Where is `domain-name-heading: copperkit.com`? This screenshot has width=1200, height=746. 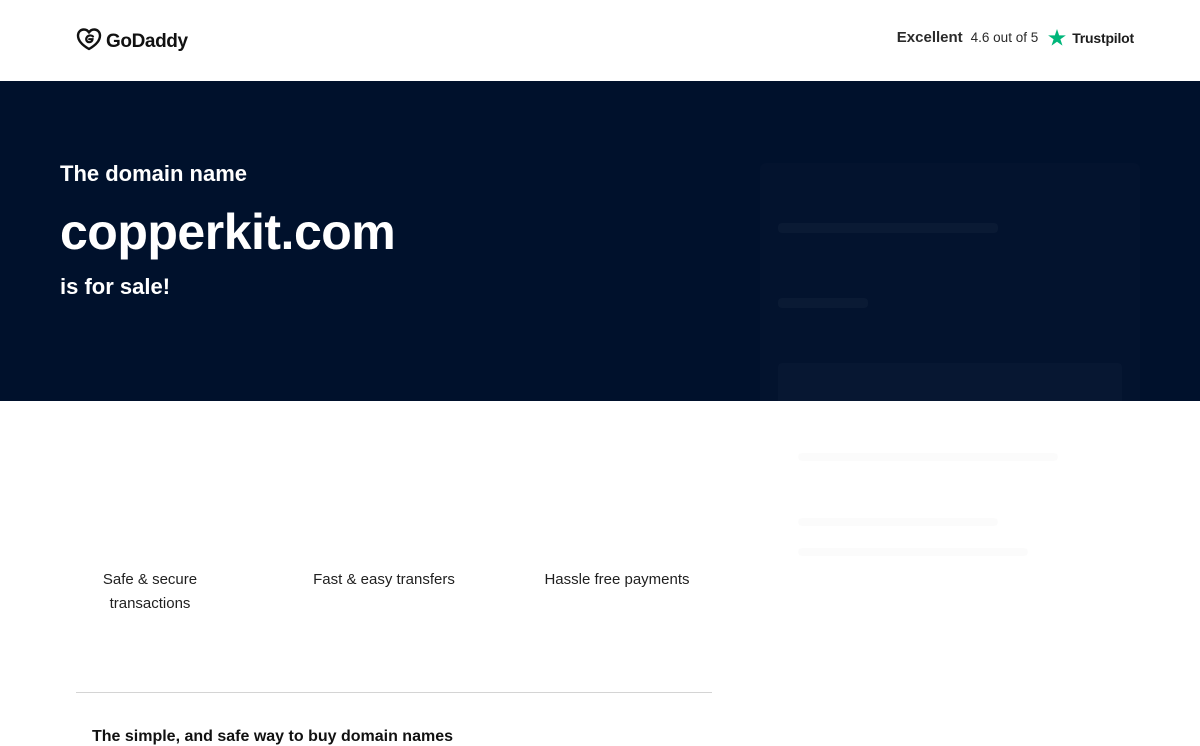
domain-name-heading: copperkit.com is located at coordinates (228, 232).